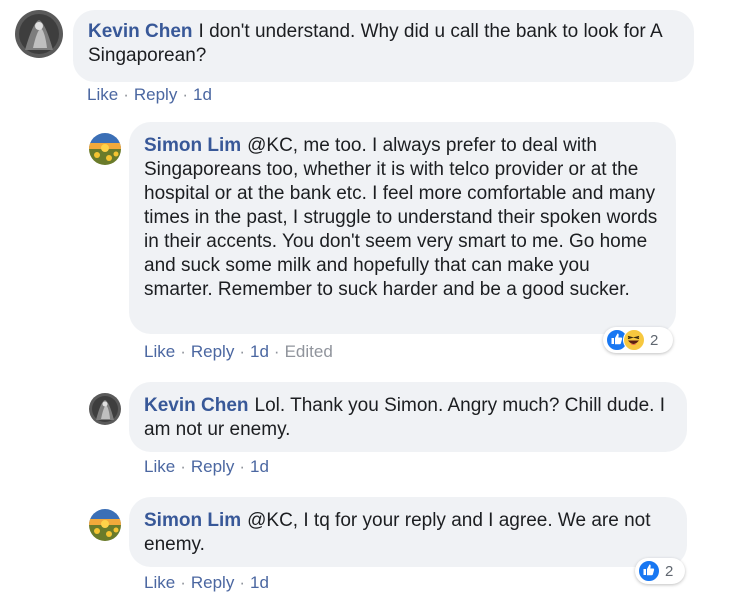 The width and height of the screenshot is (742, 605). Describe the element at coordinates (634, 340) in the screenshot. I see `haha-reaction-icon` at that location.